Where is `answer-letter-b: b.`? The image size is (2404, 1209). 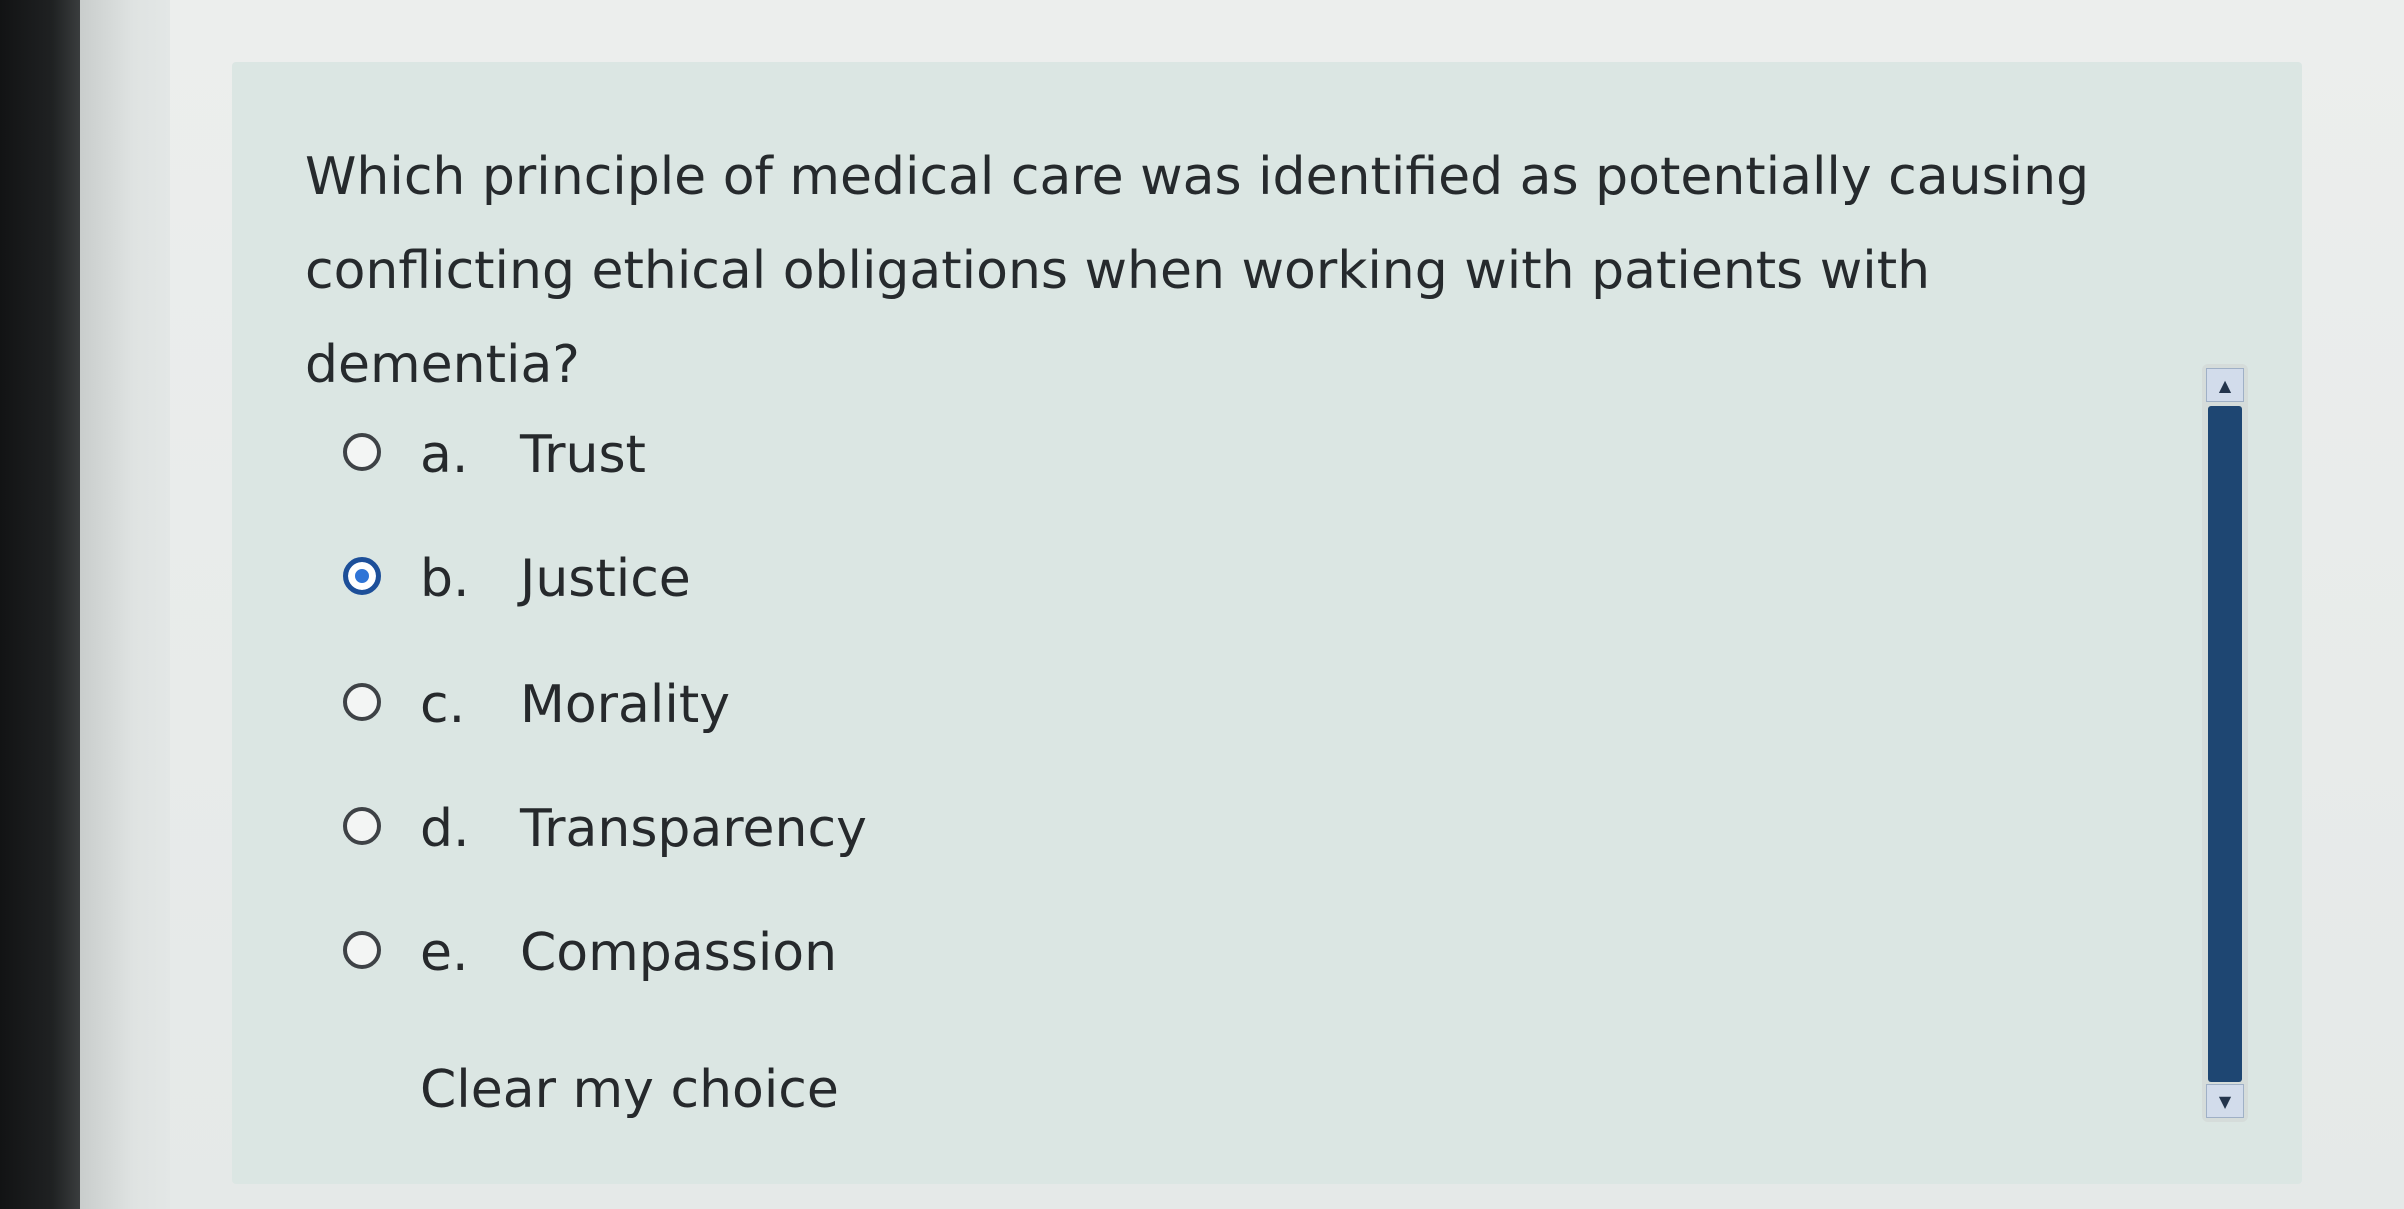 answer-letter-b: b. is located at coordinates (445, 579).